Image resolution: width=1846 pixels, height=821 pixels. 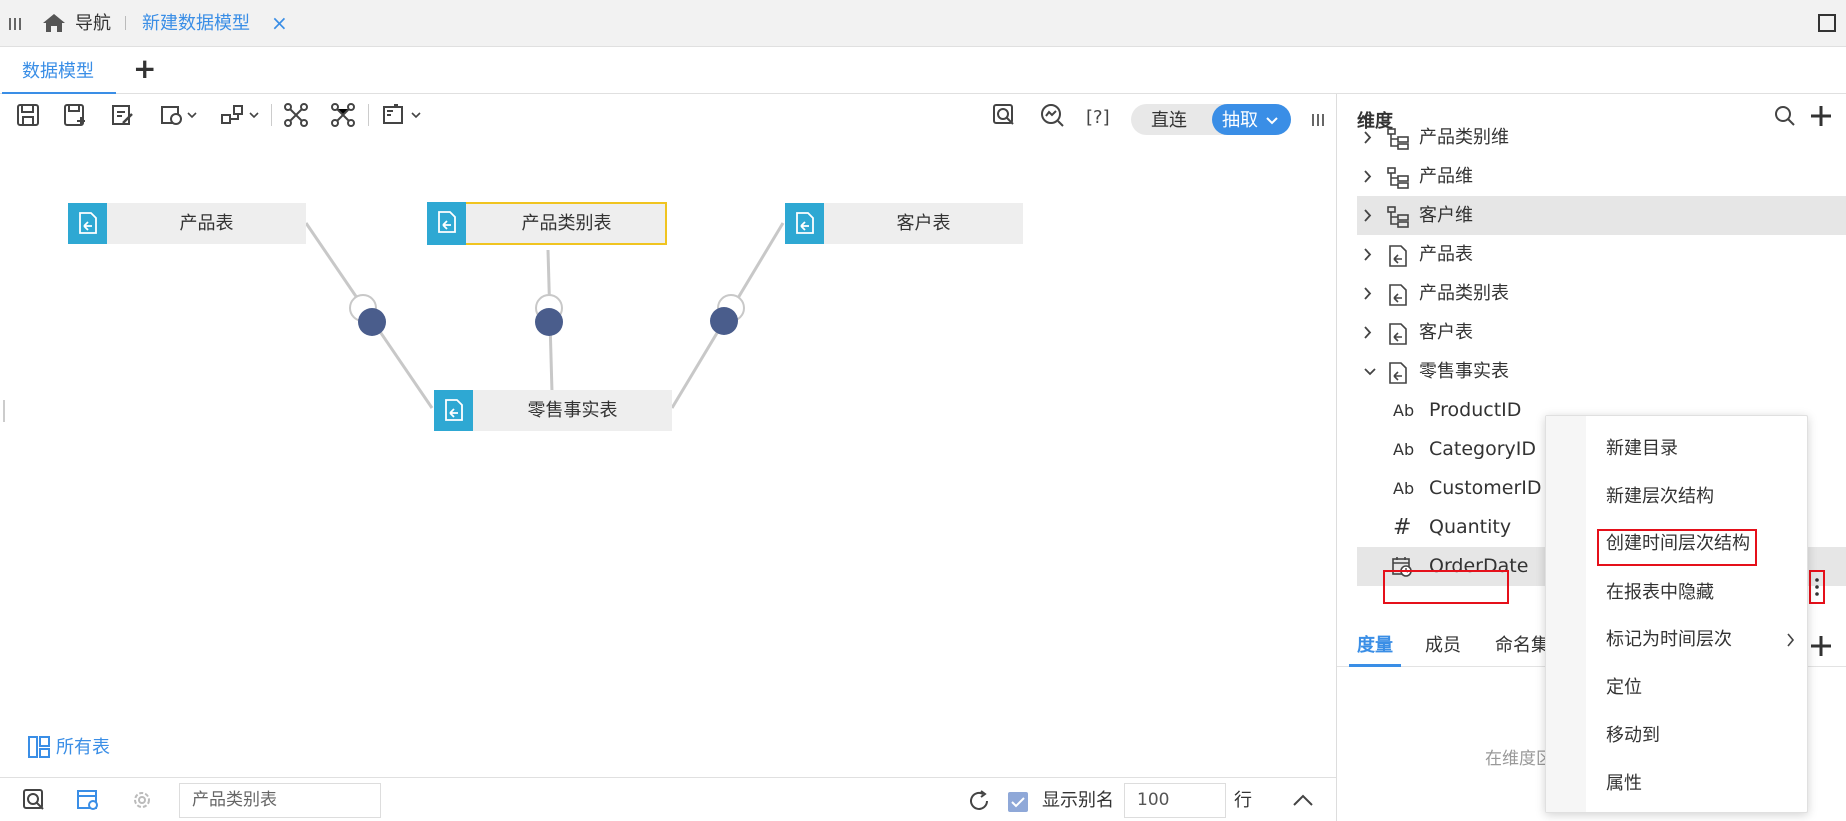 I want to click on row-count-input: 100, so click(x=1175, y=800).